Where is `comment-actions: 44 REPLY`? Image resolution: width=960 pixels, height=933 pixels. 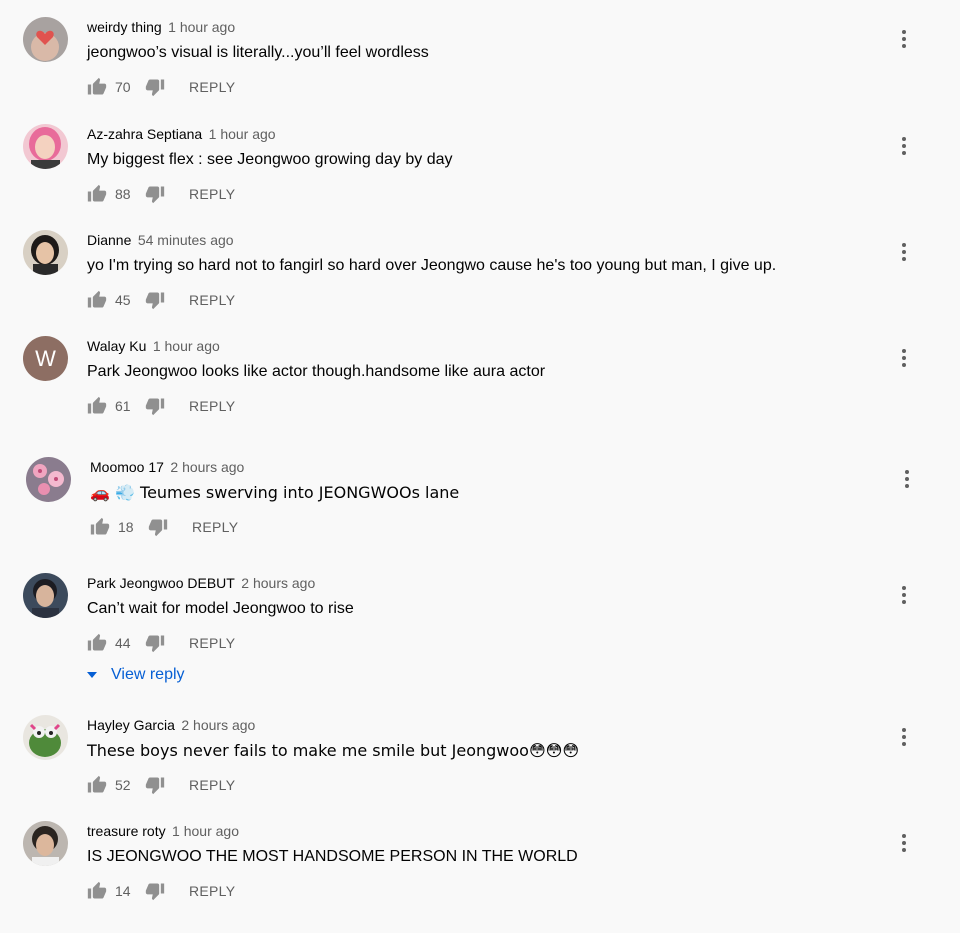
comment-actions: 44 REPLY is located at coordinates (161, 643).